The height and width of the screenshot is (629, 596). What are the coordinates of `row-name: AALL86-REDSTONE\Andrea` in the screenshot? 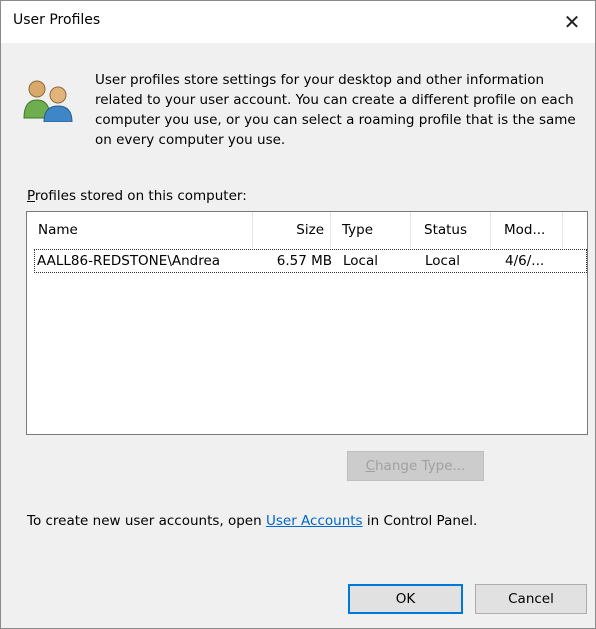 It's located at (129, 261).